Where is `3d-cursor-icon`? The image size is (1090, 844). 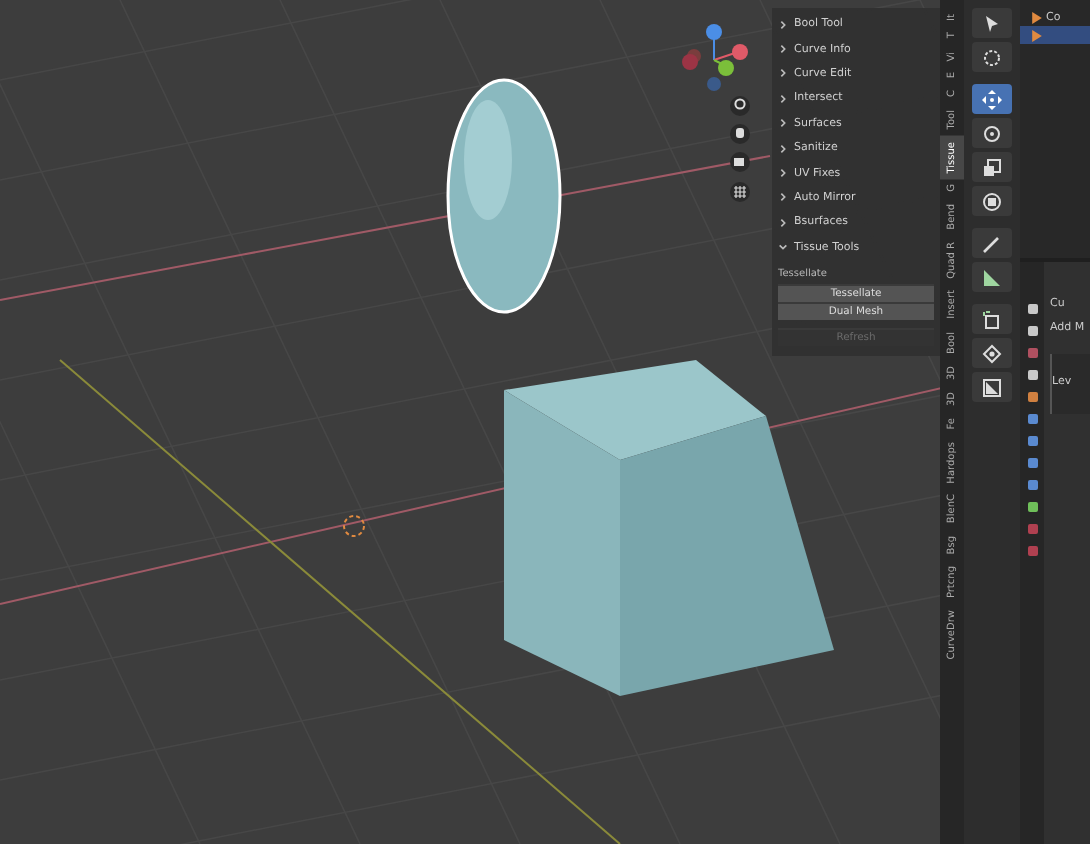 3d-cursor-icon is located at coordinates (354, 526).